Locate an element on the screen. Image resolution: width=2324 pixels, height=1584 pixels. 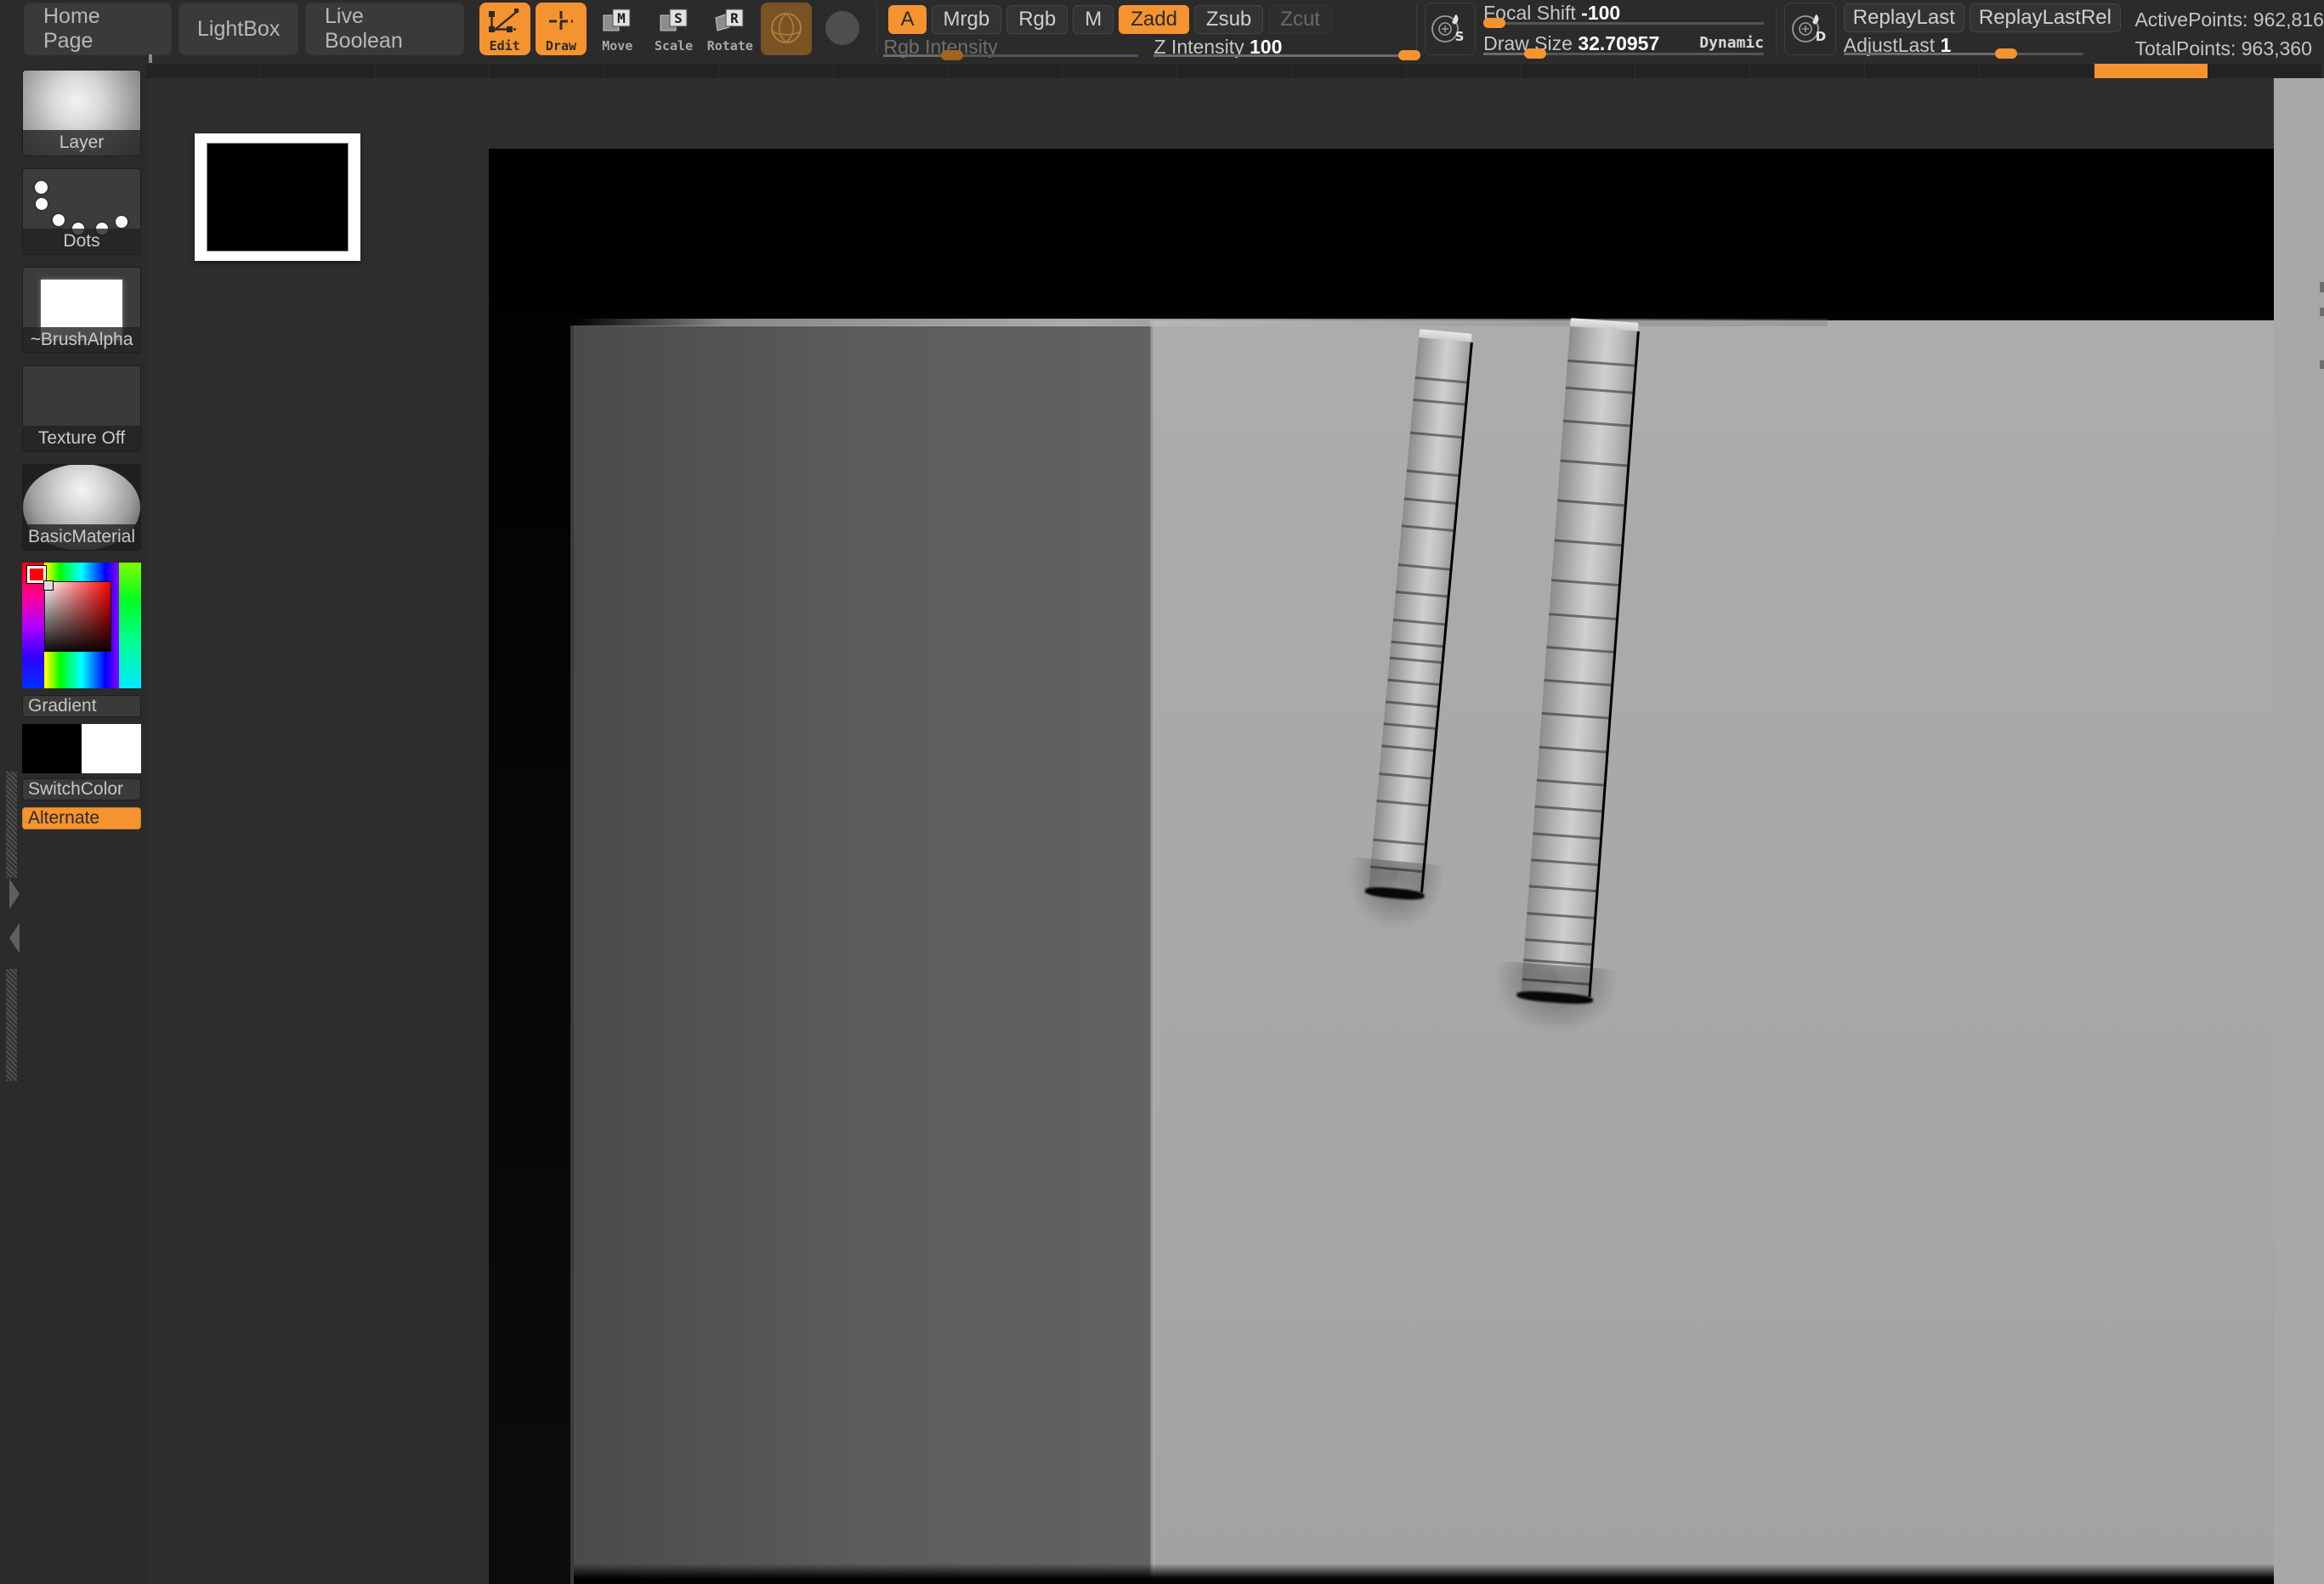
sidebar-item-material-selector: BasicMaterial is located at coordinates (81, 507).